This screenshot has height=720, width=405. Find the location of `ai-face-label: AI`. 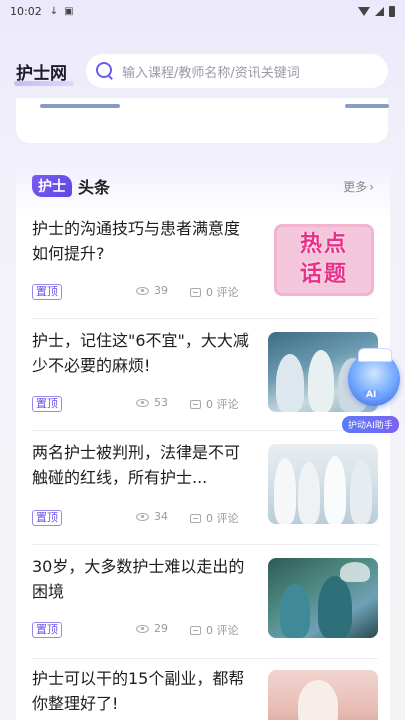

ai-face-label: AI is located at coordinates (371, 395).